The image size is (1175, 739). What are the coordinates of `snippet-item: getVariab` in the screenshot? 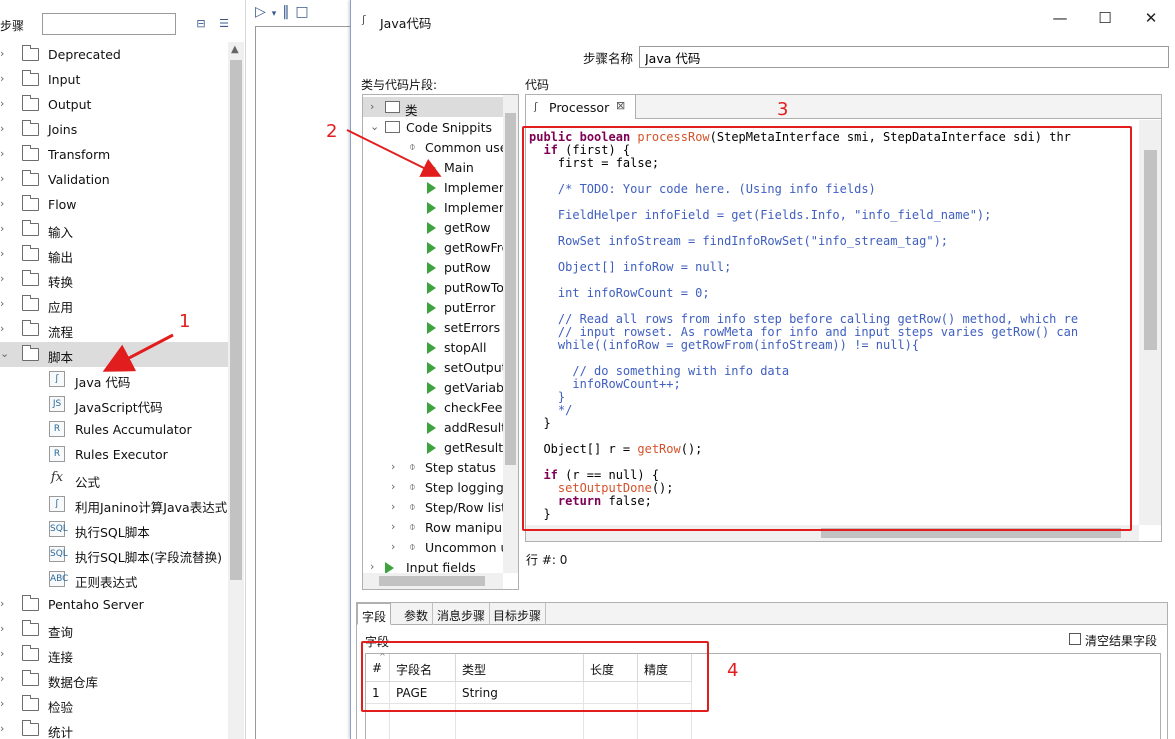 It's located at (433, 387).